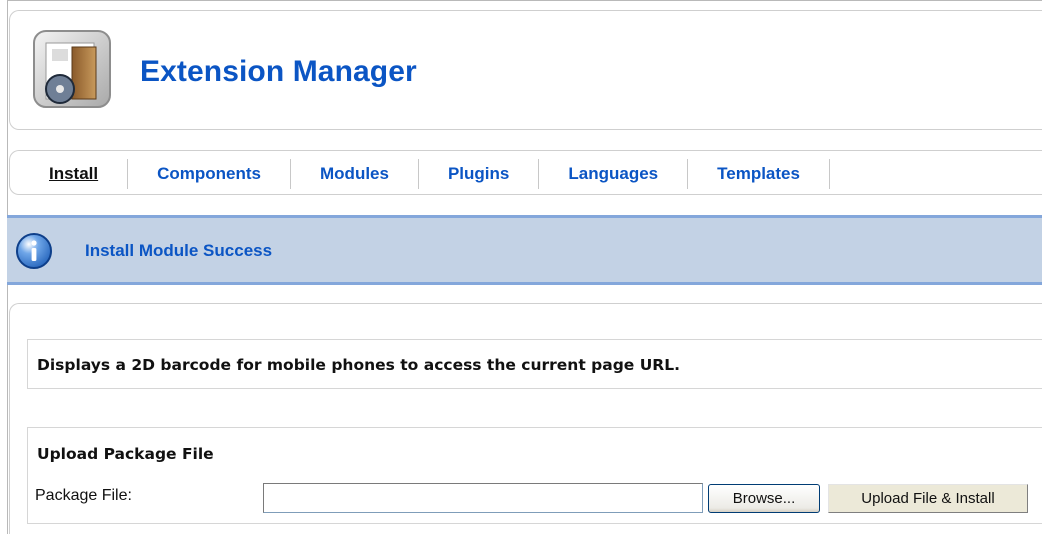  Describe the element at coordinates (479, 173) in the screenshot. I see `tab-plugins: Plugins` at that location.